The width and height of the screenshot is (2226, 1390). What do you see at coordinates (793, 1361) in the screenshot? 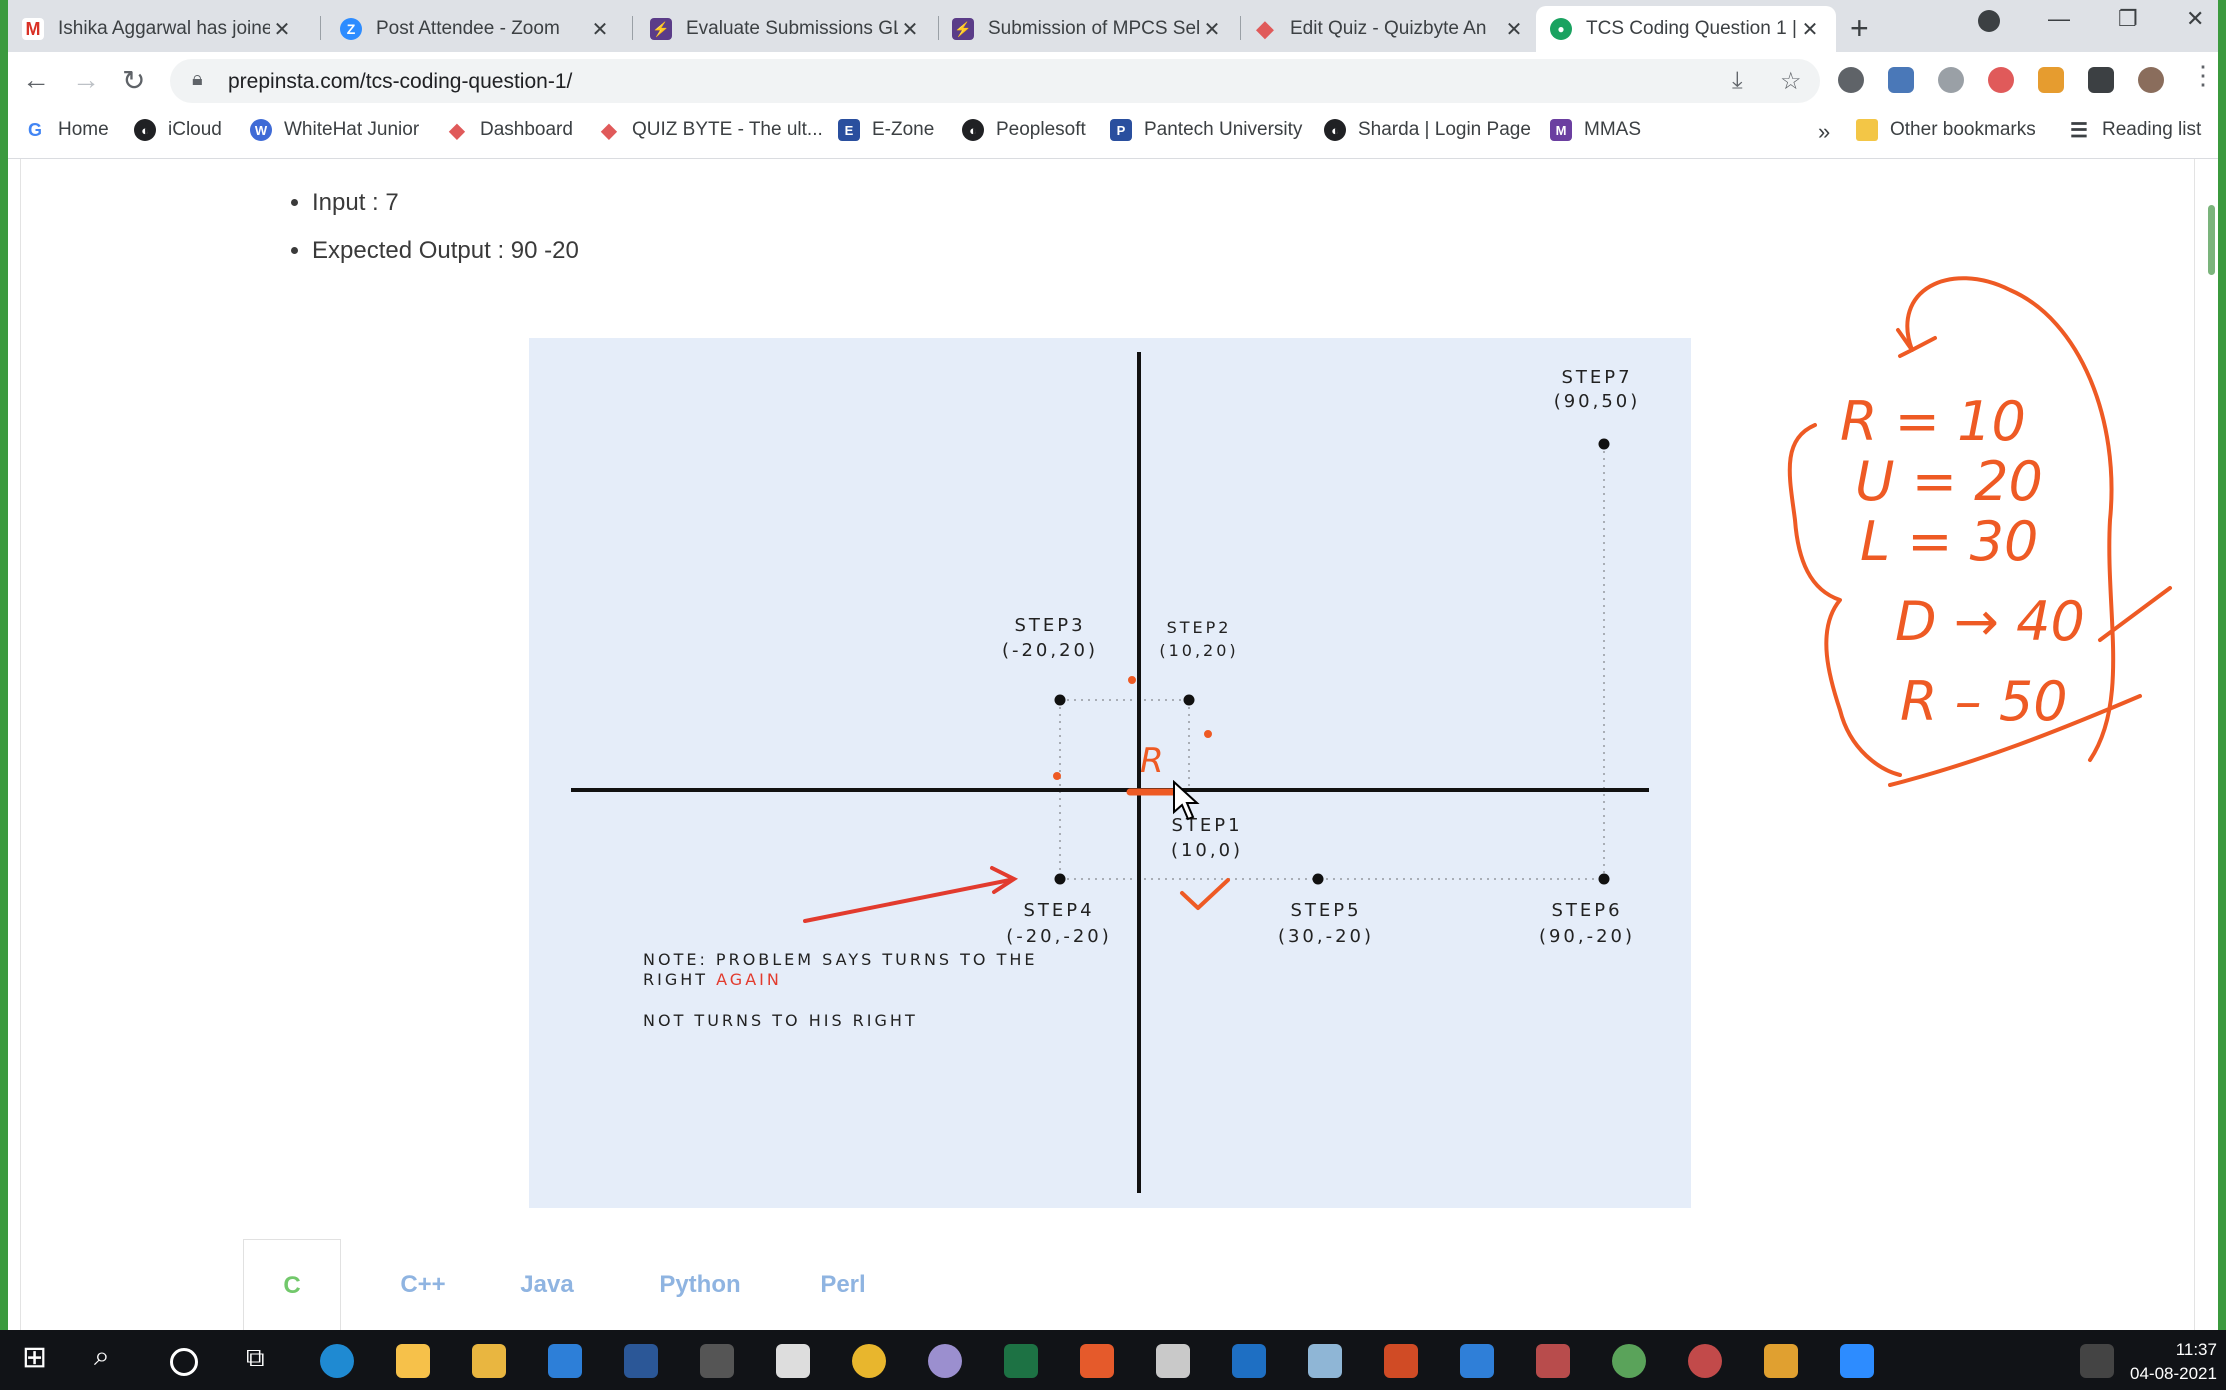
I see `notepad-icon` at bounding box center [793, 1361].